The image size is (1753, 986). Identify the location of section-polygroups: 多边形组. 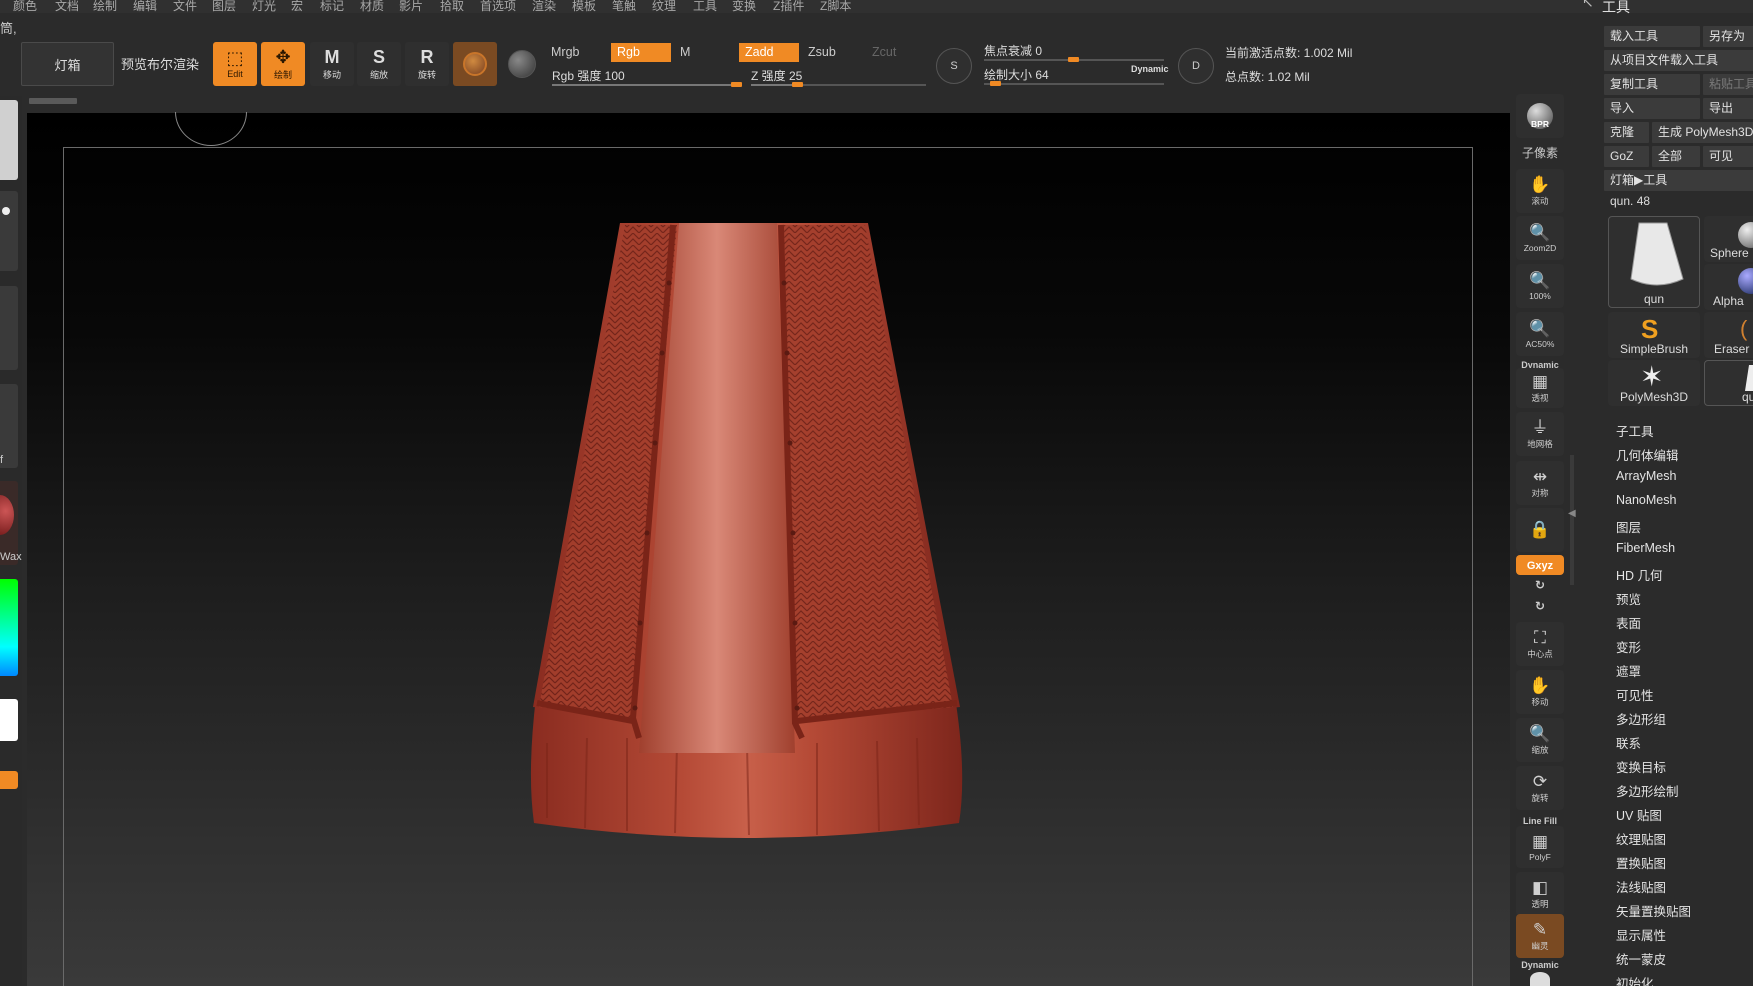
(1641, 718).